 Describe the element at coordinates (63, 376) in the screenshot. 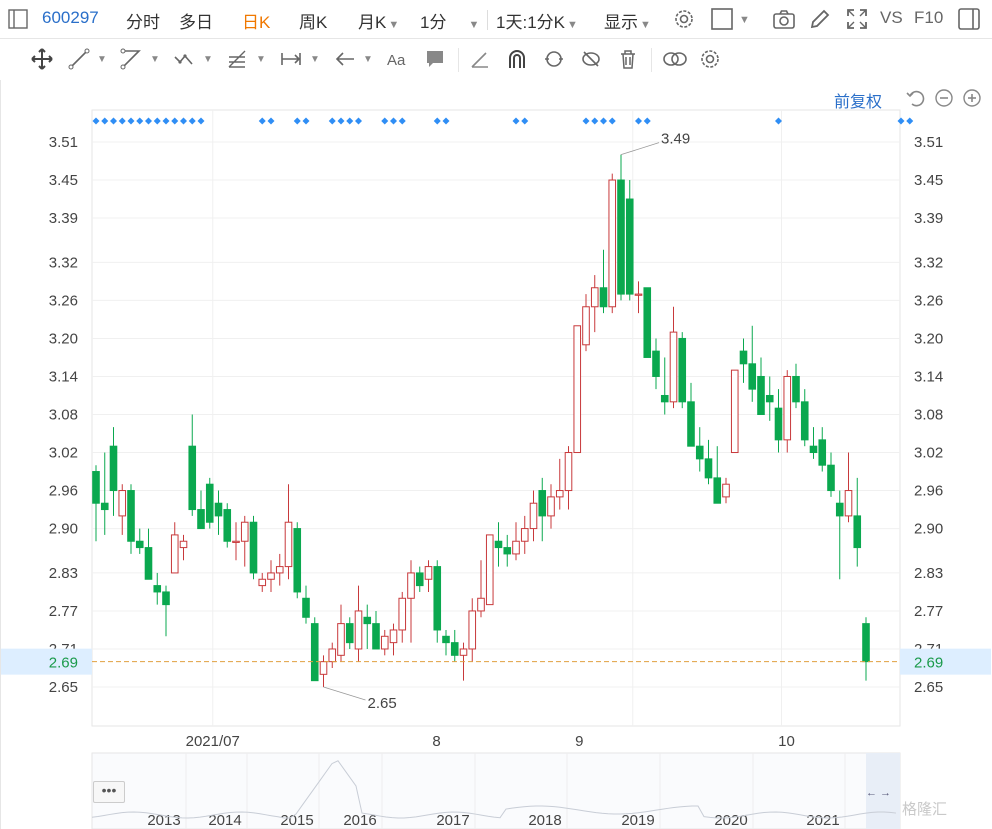

I see `y-tick-label-left: 3.14` at that location.